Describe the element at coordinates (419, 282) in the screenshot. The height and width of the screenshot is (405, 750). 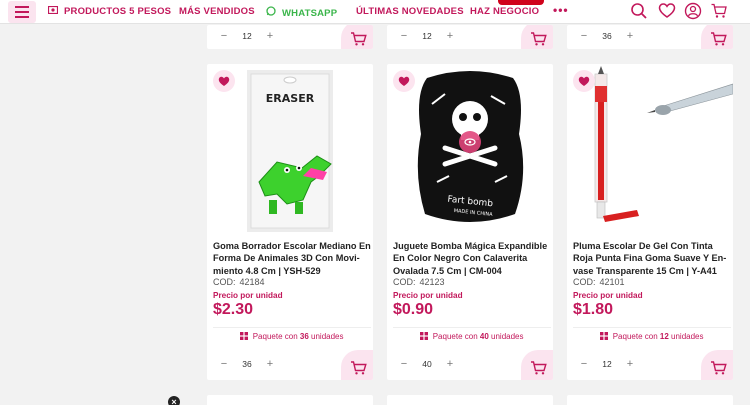
I see `product-code: COD: 42123` at that location.